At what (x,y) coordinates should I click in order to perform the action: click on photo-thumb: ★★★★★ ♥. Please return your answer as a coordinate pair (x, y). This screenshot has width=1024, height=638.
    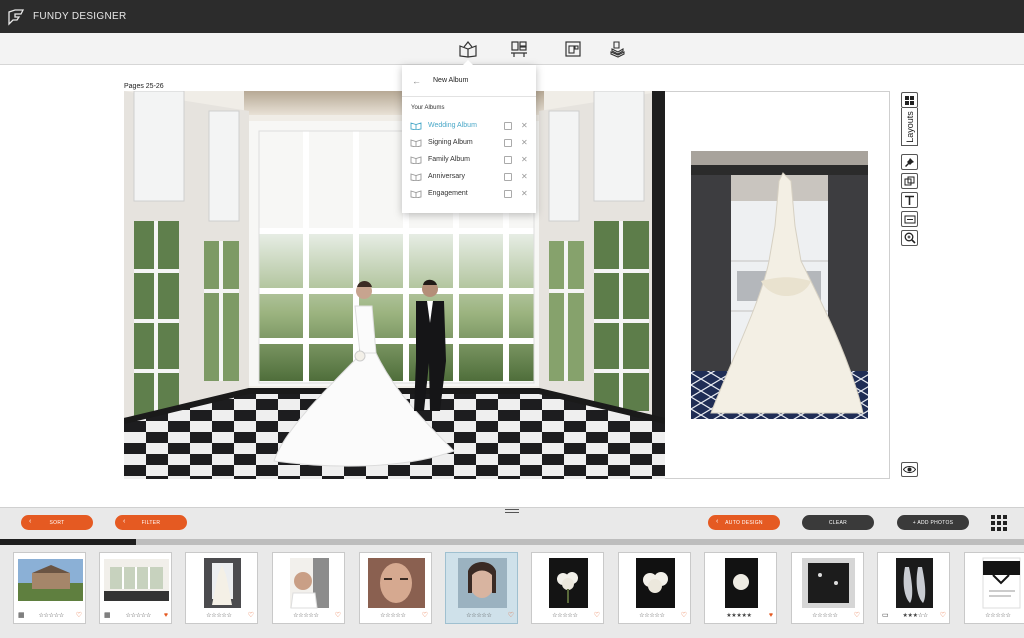
    Looking at the image, I should click on (740, 588).